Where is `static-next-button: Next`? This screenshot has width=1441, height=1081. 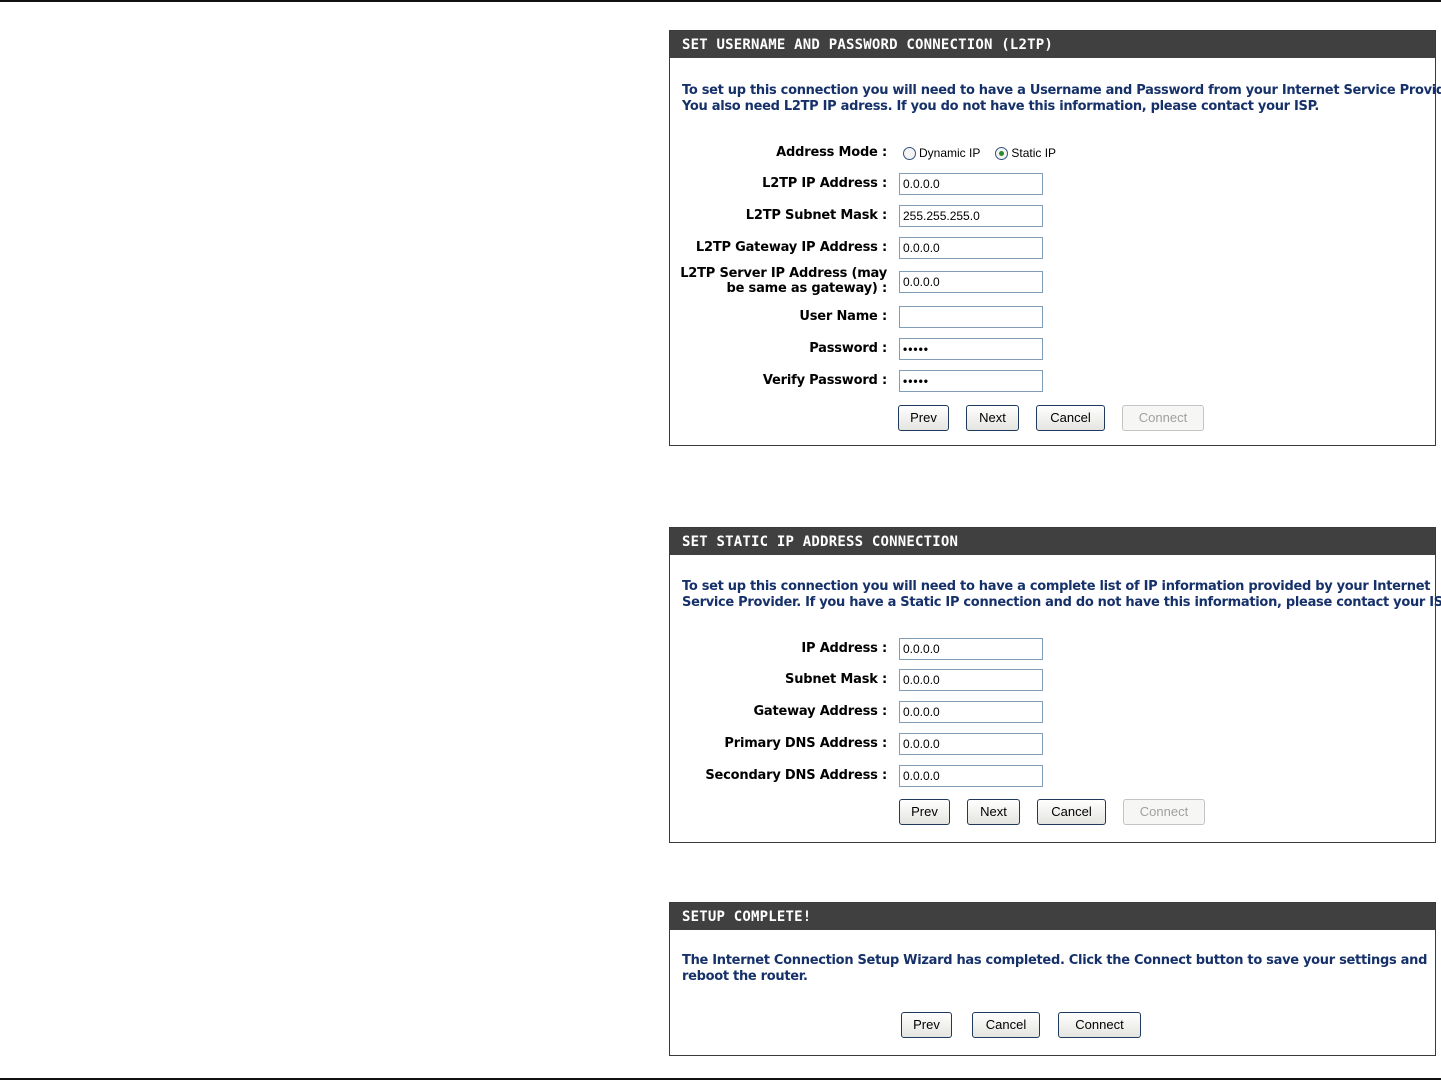
static-next-button: Next is located at coordinates (993, 812).